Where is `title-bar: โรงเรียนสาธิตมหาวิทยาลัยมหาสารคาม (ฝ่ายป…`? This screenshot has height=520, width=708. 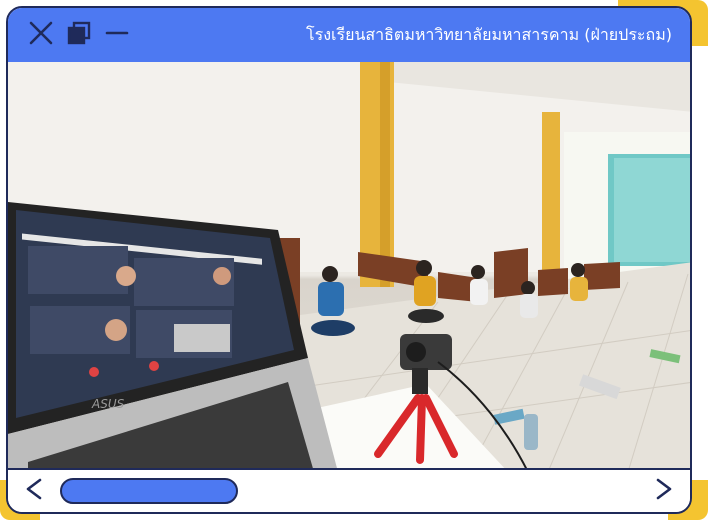
title-bar: โรงเรียนสาธิตมหาวิทยาลัยมหาสารคาม (ฝ่ายป… is located at coordinates (349, 36).